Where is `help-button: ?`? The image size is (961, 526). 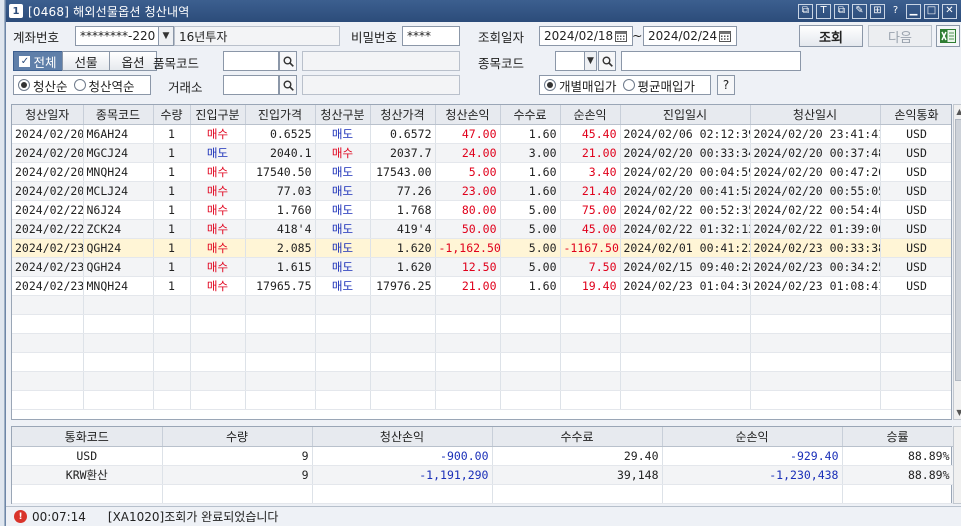 help-button: ? is located at coordinates (726, 85).